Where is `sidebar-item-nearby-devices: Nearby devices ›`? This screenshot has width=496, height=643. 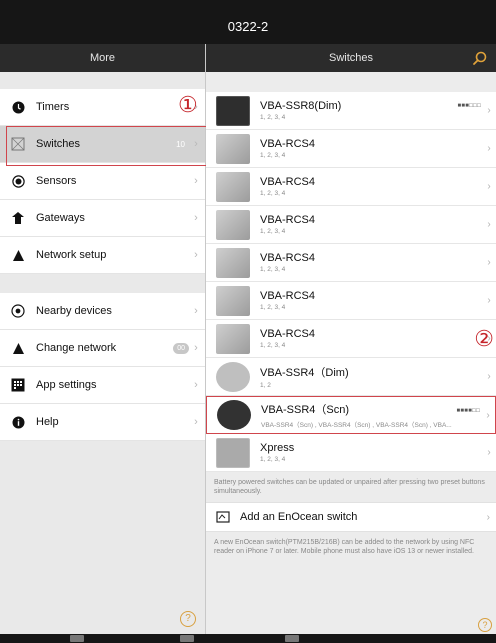 sidebar-item-nearby-devices: Nearby devices › is located at coordinates (102, 311).